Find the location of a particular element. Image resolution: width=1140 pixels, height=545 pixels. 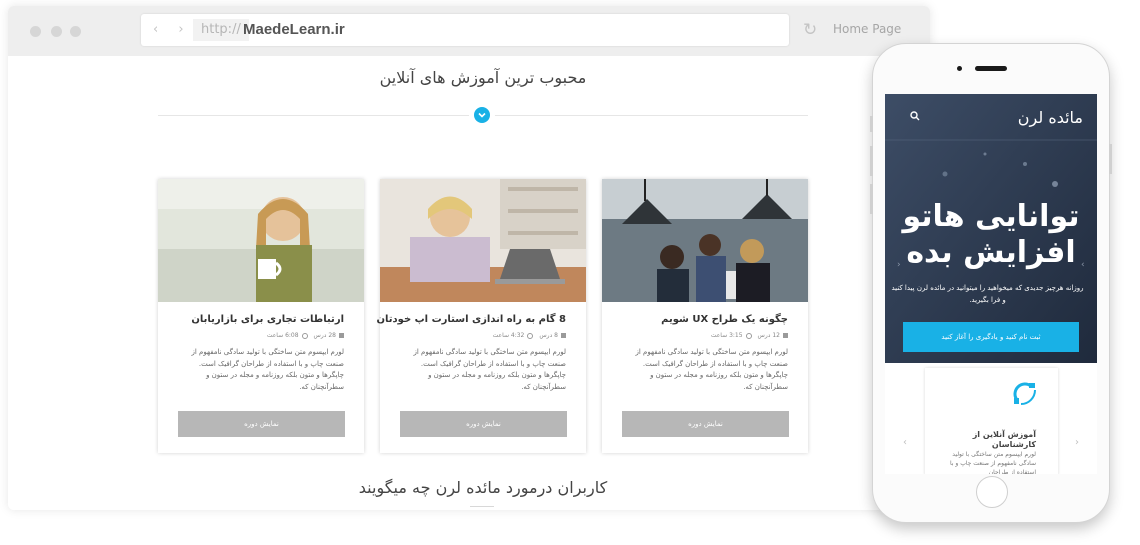

phone-brand: مائده لرن is located at coordinates (1050, 117).